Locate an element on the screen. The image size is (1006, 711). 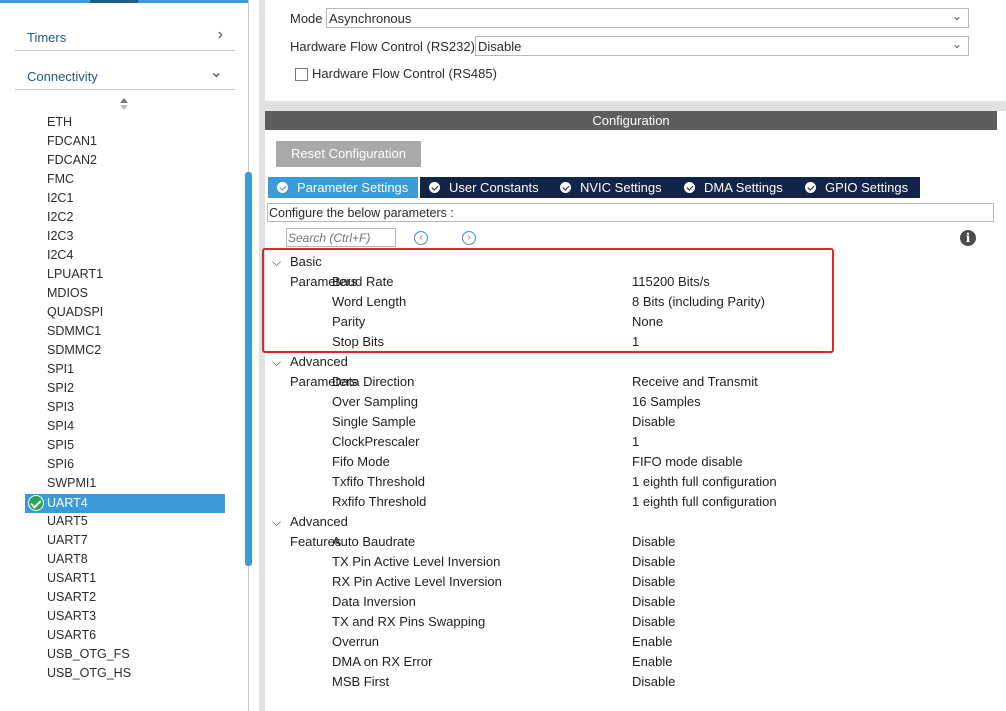
param-value: Receive and Transmit is located at coordinates (695, 382).